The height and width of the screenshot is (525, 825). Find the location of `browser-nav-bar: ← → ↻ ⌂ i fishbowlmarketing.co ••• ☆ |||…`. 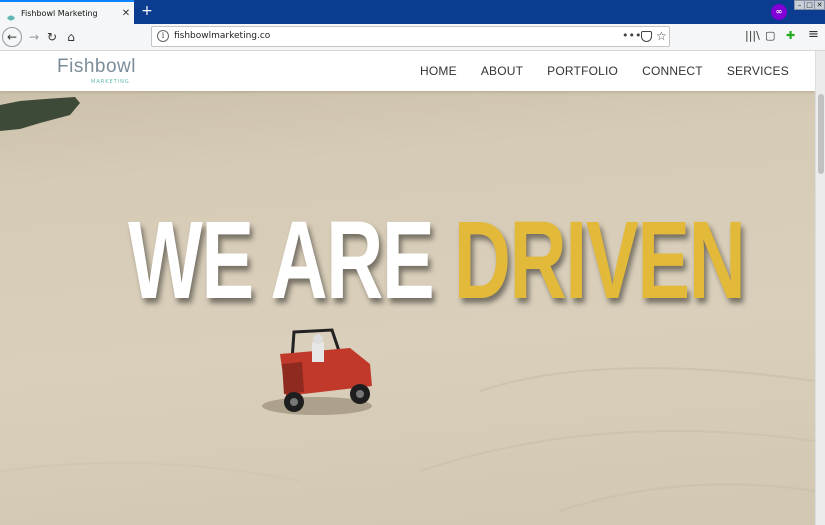

browser-nav-bar: ← → ↻ ⌂ i fishbowlmarketing.co ••• ☆ |||… is located at coordinates (412, 37).